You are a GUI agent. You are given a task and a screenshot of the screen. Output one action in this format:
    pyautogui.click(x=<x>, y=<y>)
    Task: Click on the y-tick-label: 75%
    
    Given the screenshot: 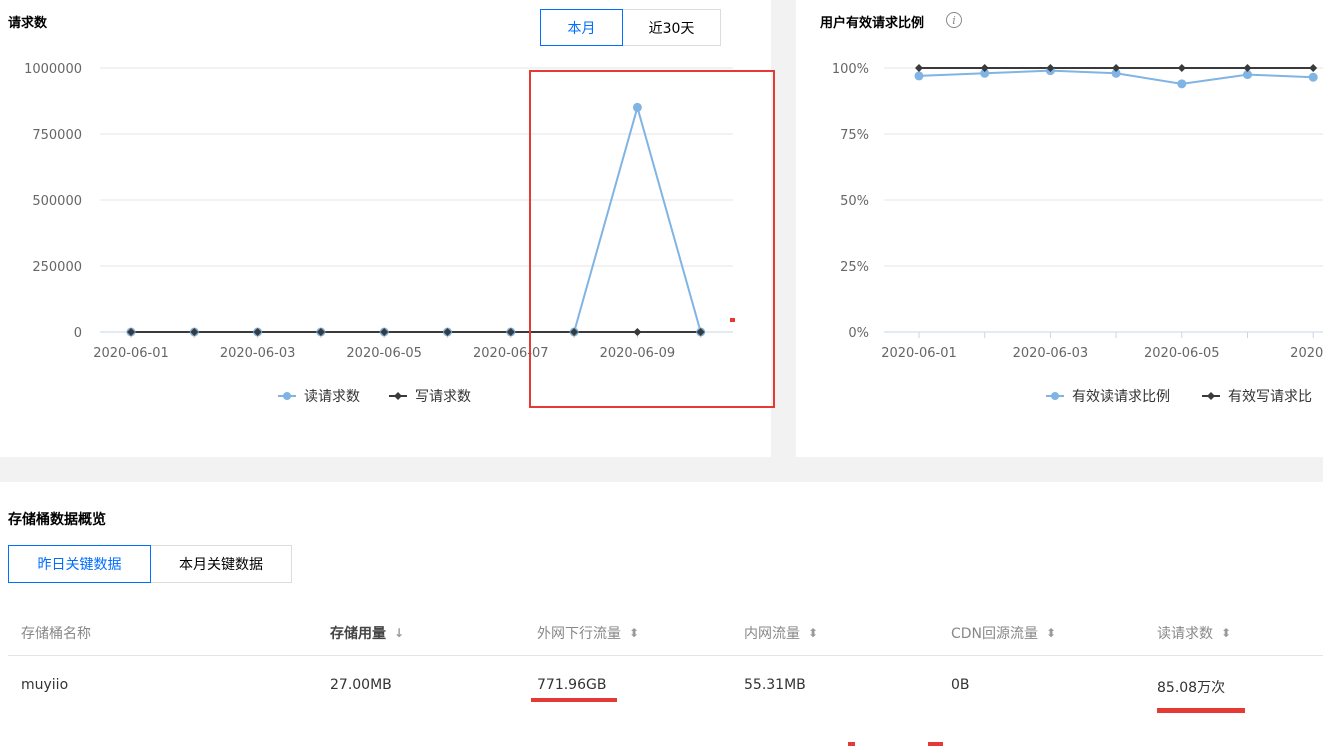 What is the action you would take?
    pyautogui.click(x=854, y=135)
    